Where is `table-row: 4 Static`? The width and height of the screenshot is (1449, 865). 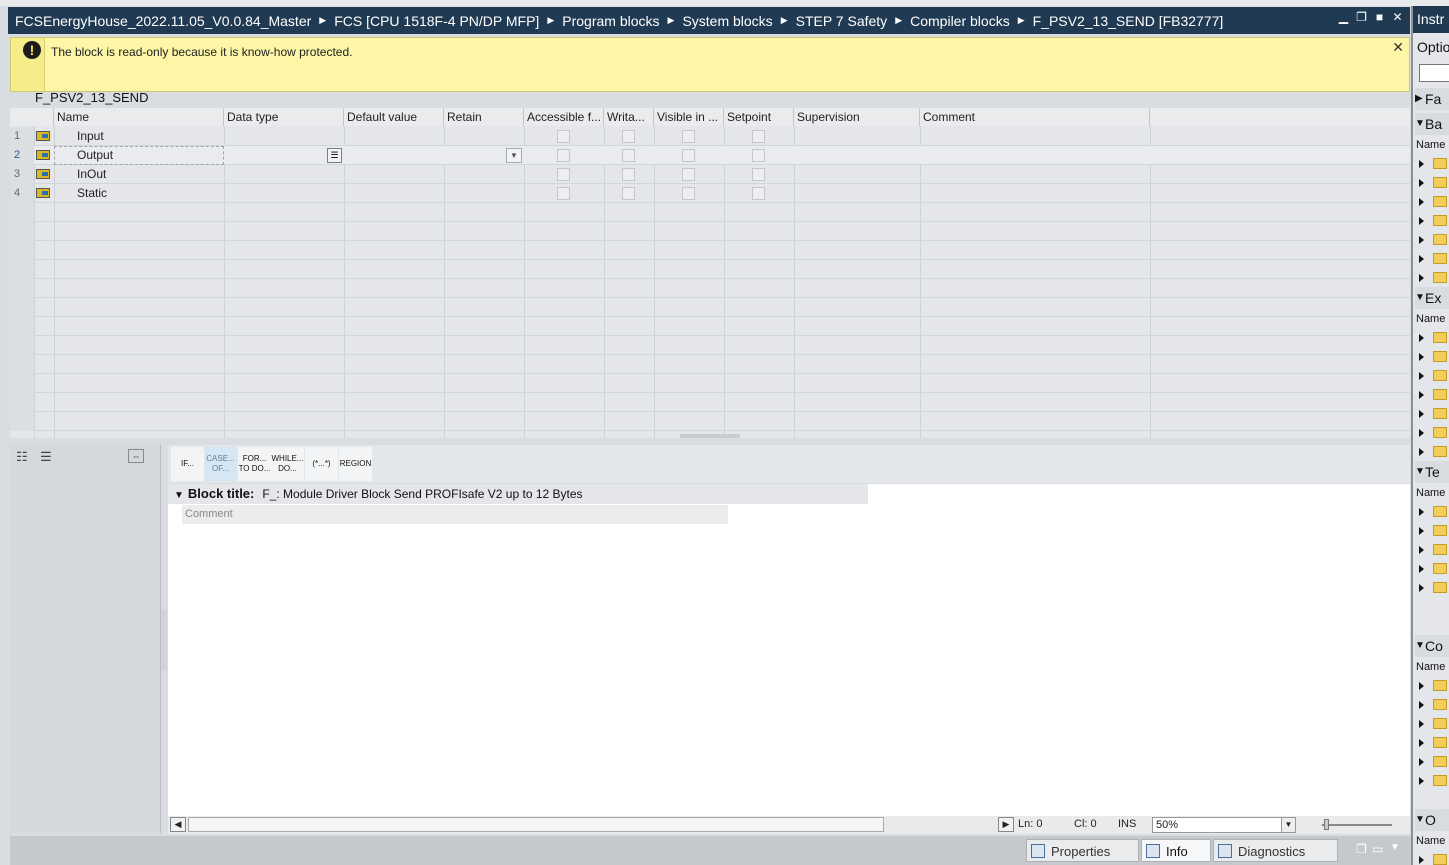
table-row: 4 Static is located at coordinates (710, 193).